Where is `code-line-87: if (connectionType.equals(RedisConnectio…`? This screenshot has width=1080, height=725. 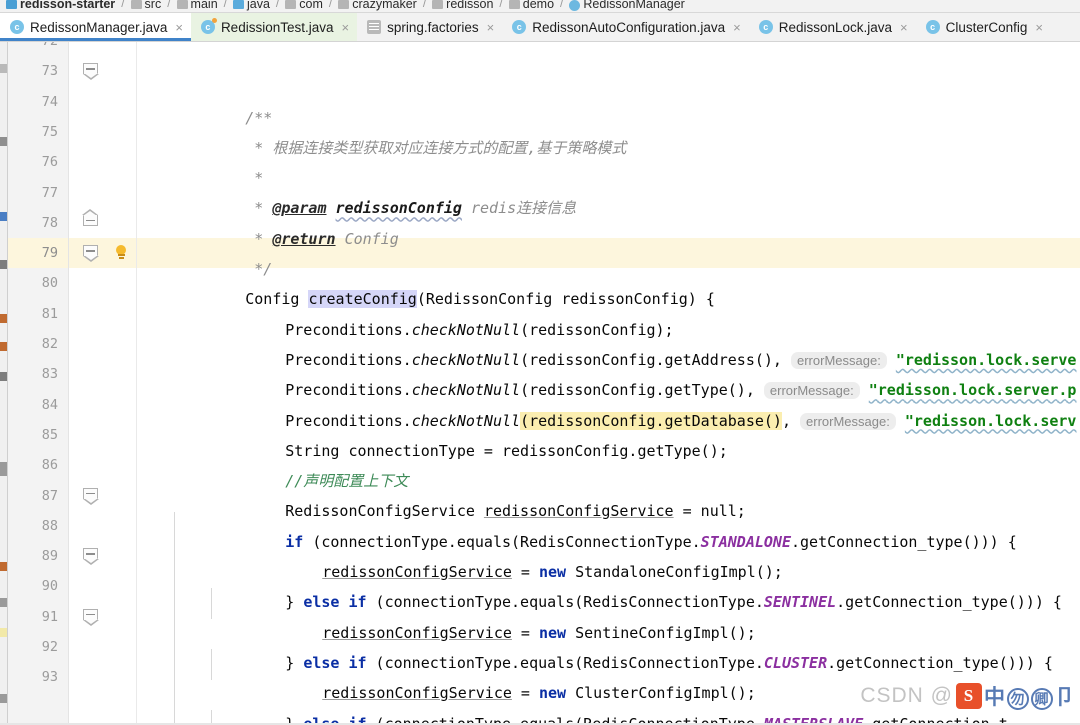
code-line-87: if (connectionType.equals(RedisConnectio… is located at coordinates (615, 524).